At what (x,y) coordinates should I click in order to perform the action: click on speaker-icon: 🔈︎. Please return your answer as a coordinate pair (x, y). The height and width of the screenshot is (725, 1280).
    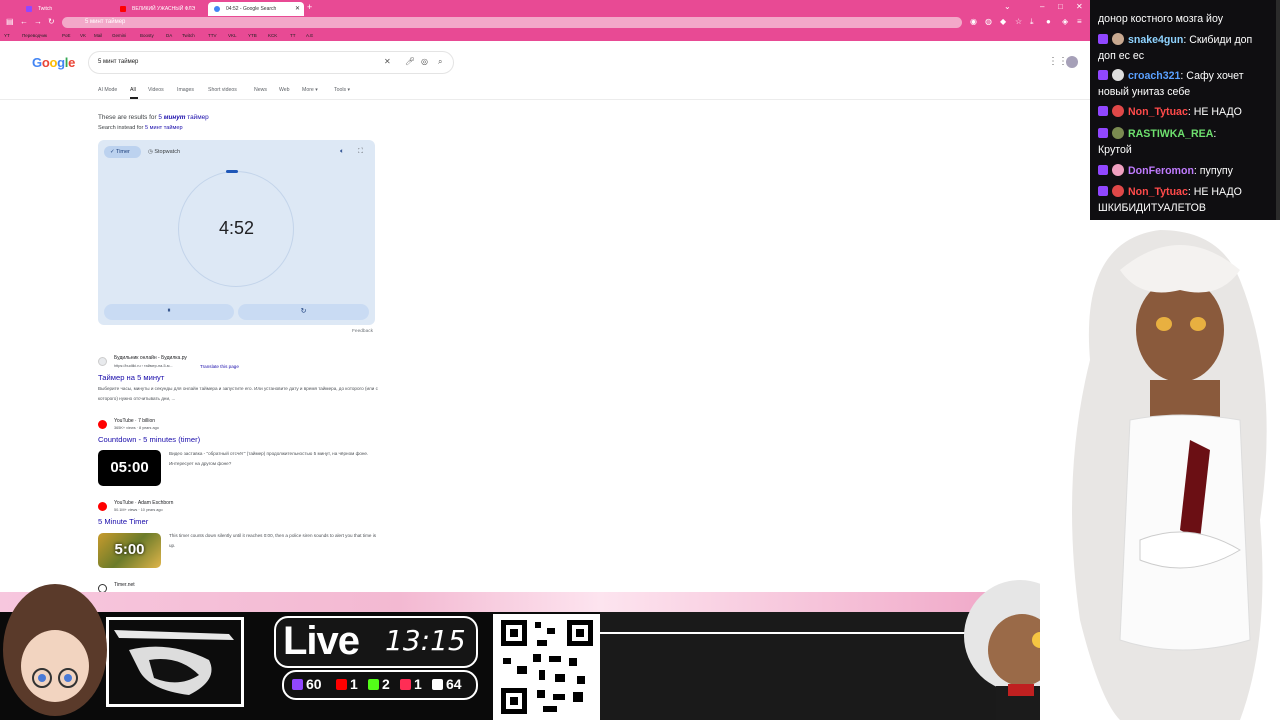
    Looking at the image, I should click on (342, 152).